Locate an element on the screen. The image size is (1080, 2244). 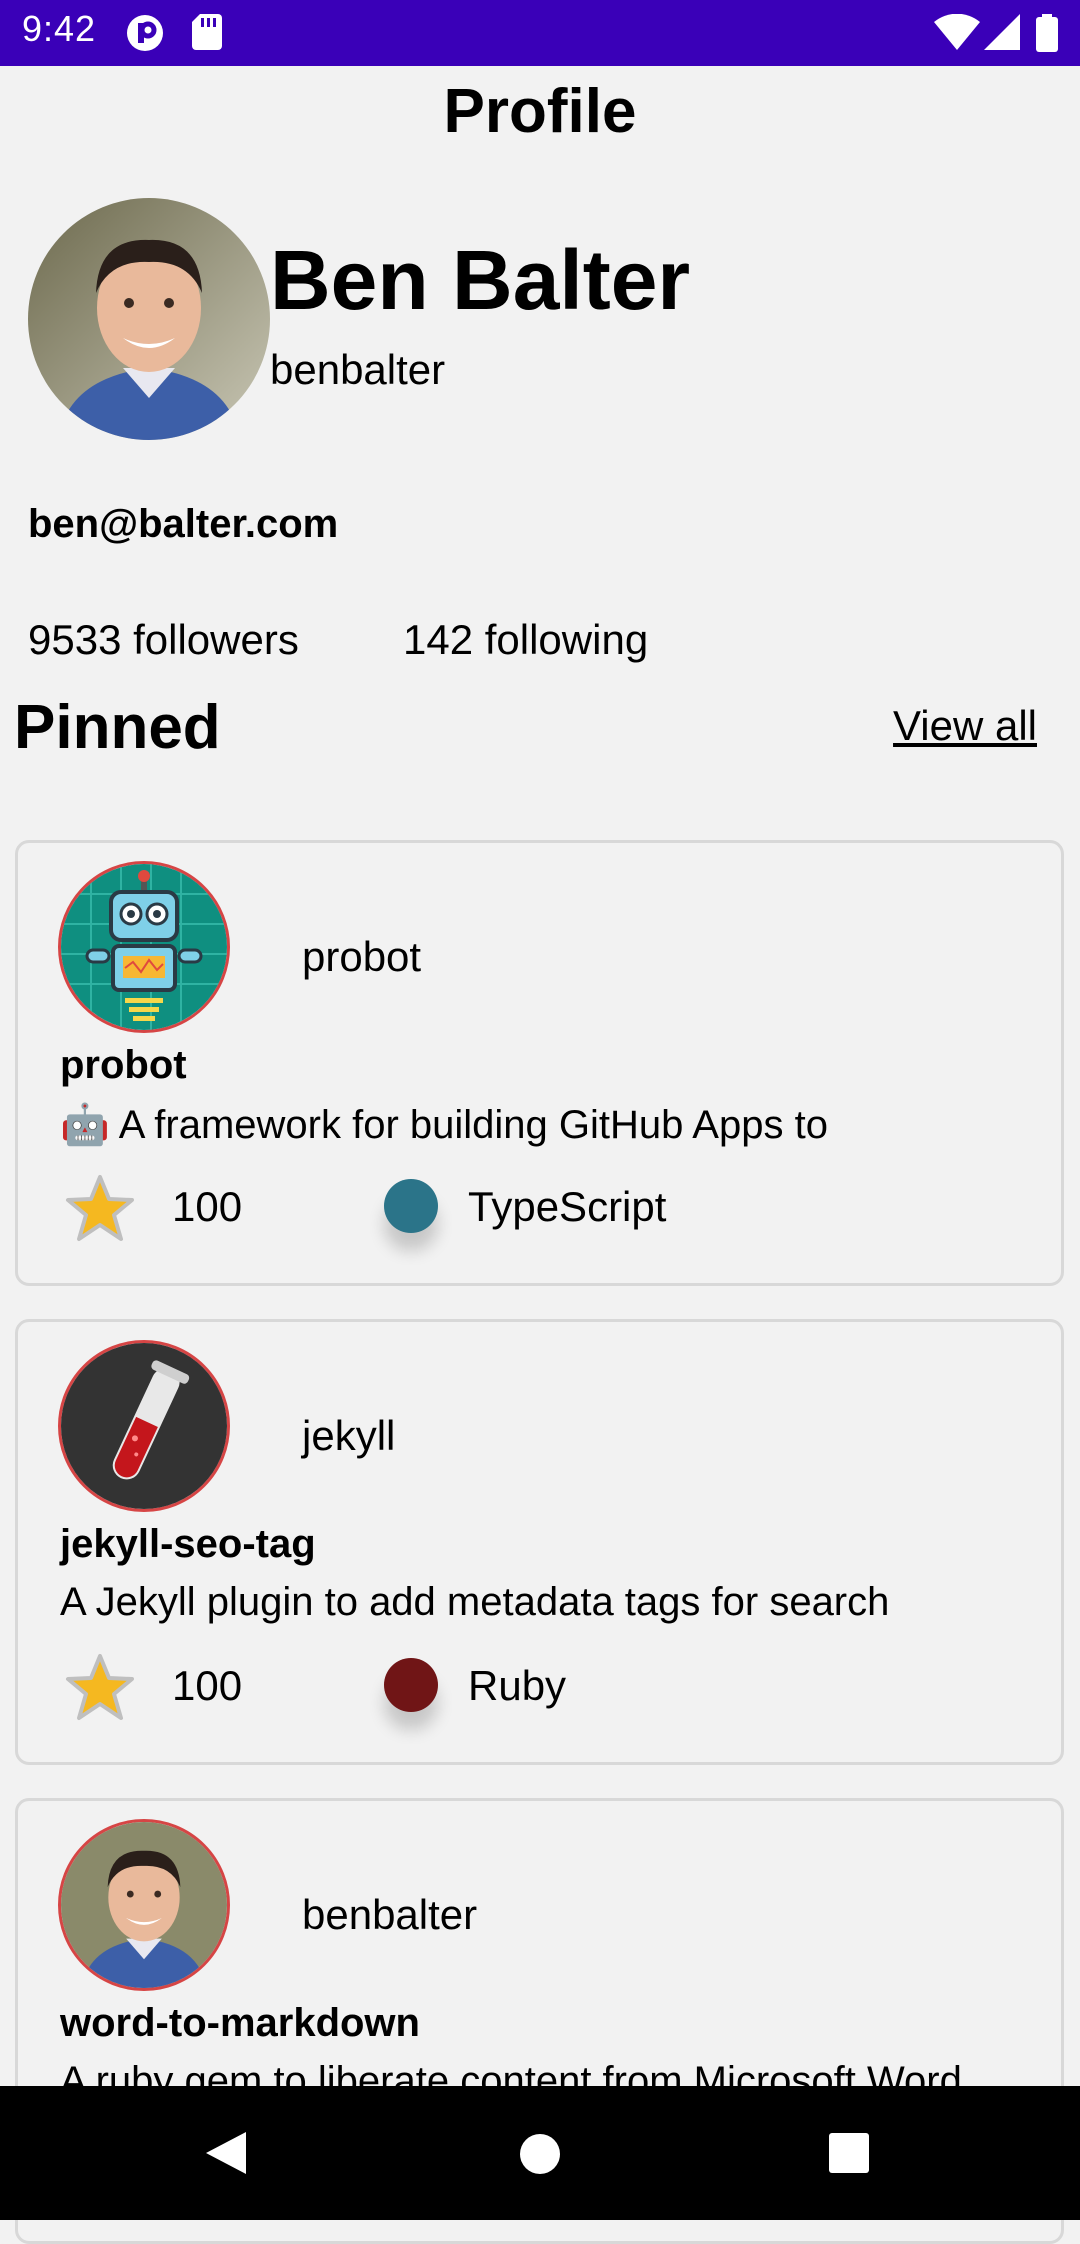
repo-owner-name: benbalter is located at coordinates (390, 1914).